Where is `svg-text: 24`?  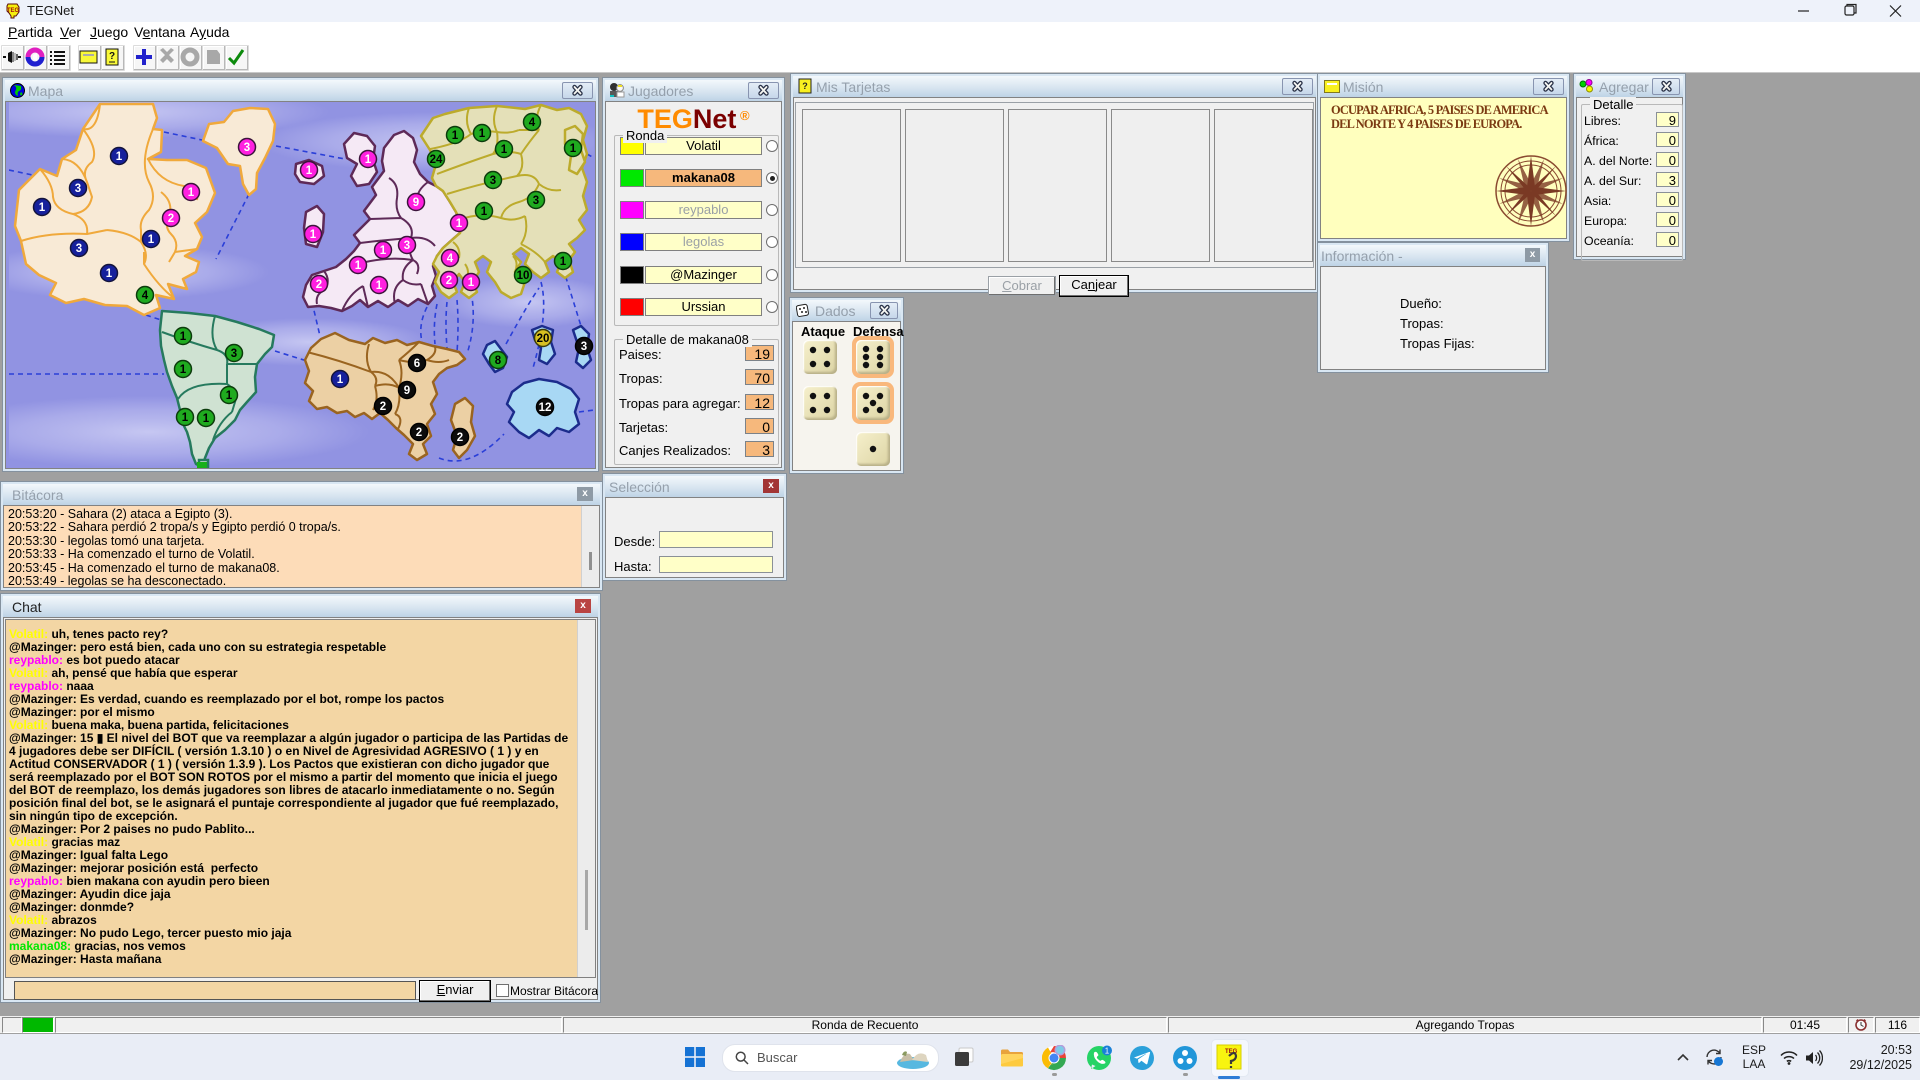 svg-text: 24 is located at coordinates (436, 160).